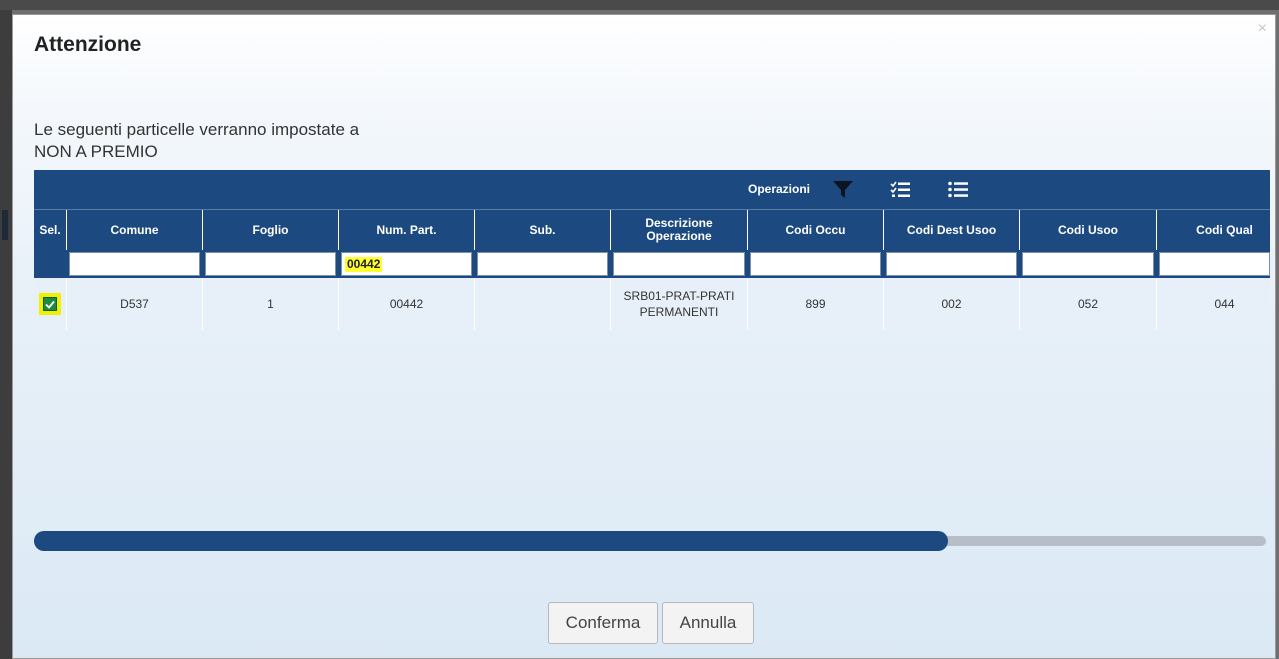 Image resolution: width=1279 pixels, height=659 pixels. What do you see at coordinates (1213, 304) in the screenshot?
I see `cell-codi-qual: 044` at bounding box center [1213, 304].